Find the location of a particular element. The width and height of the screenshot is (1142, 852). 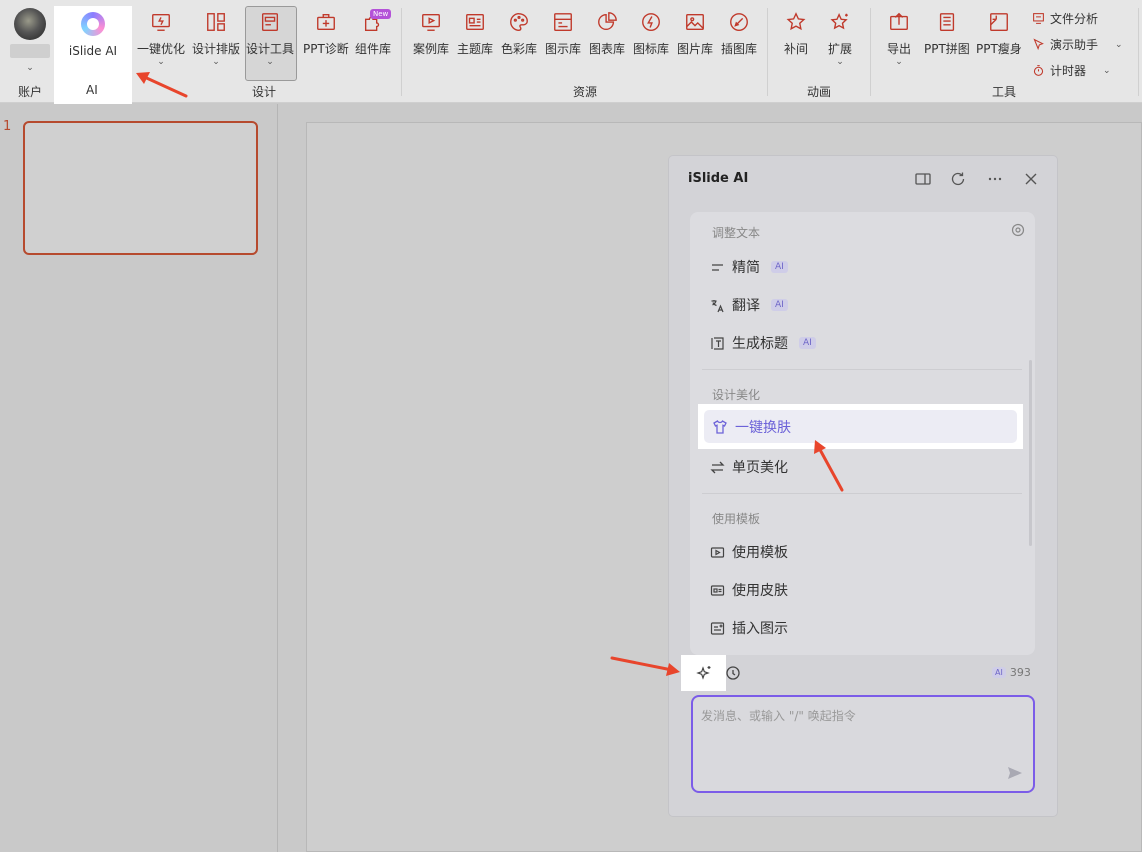

timer-button: 计时器 ⌄ is located at coordinates (1071, 70).